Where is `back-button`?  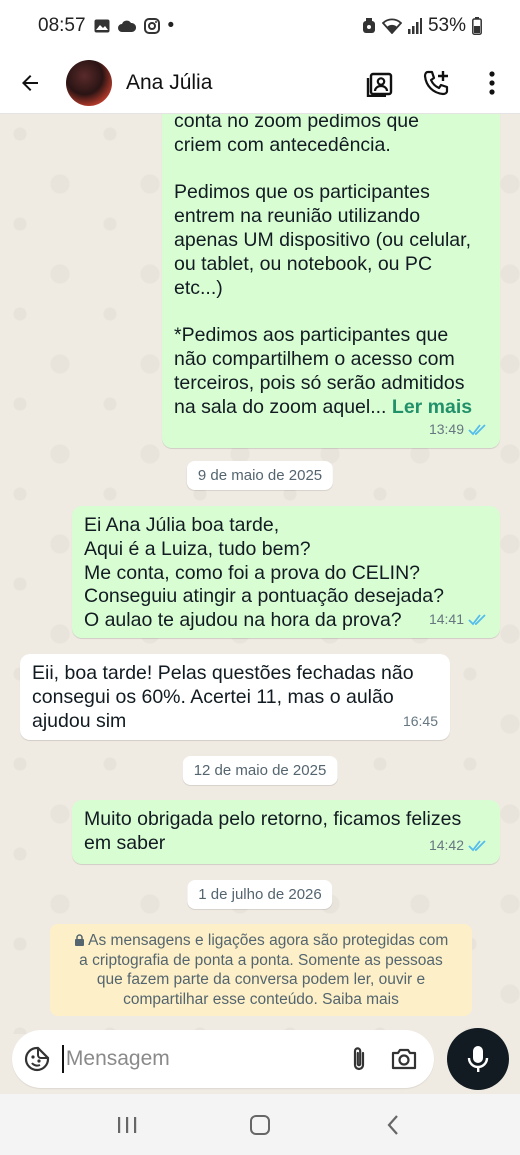 back-button is located at coordinates (30, 83).